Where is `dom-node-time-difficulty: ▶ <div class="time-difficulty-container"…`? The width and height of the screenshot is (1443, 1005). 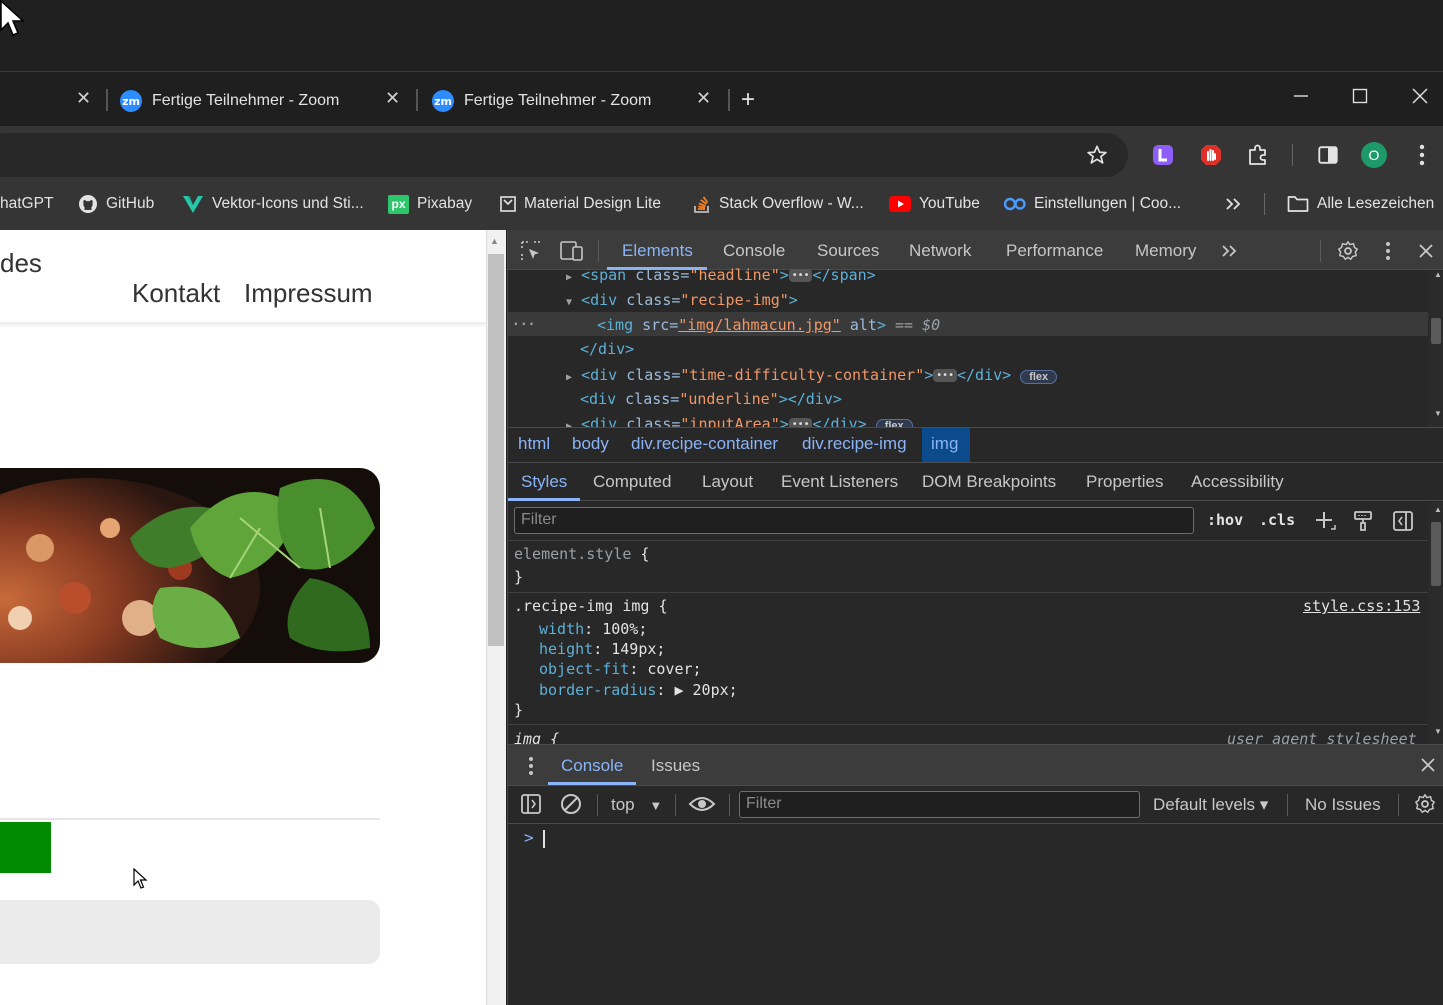
dom-node-time-difficulty: ▶ <div class="time-difficulty-container"… is located at coordinates (812, 375).